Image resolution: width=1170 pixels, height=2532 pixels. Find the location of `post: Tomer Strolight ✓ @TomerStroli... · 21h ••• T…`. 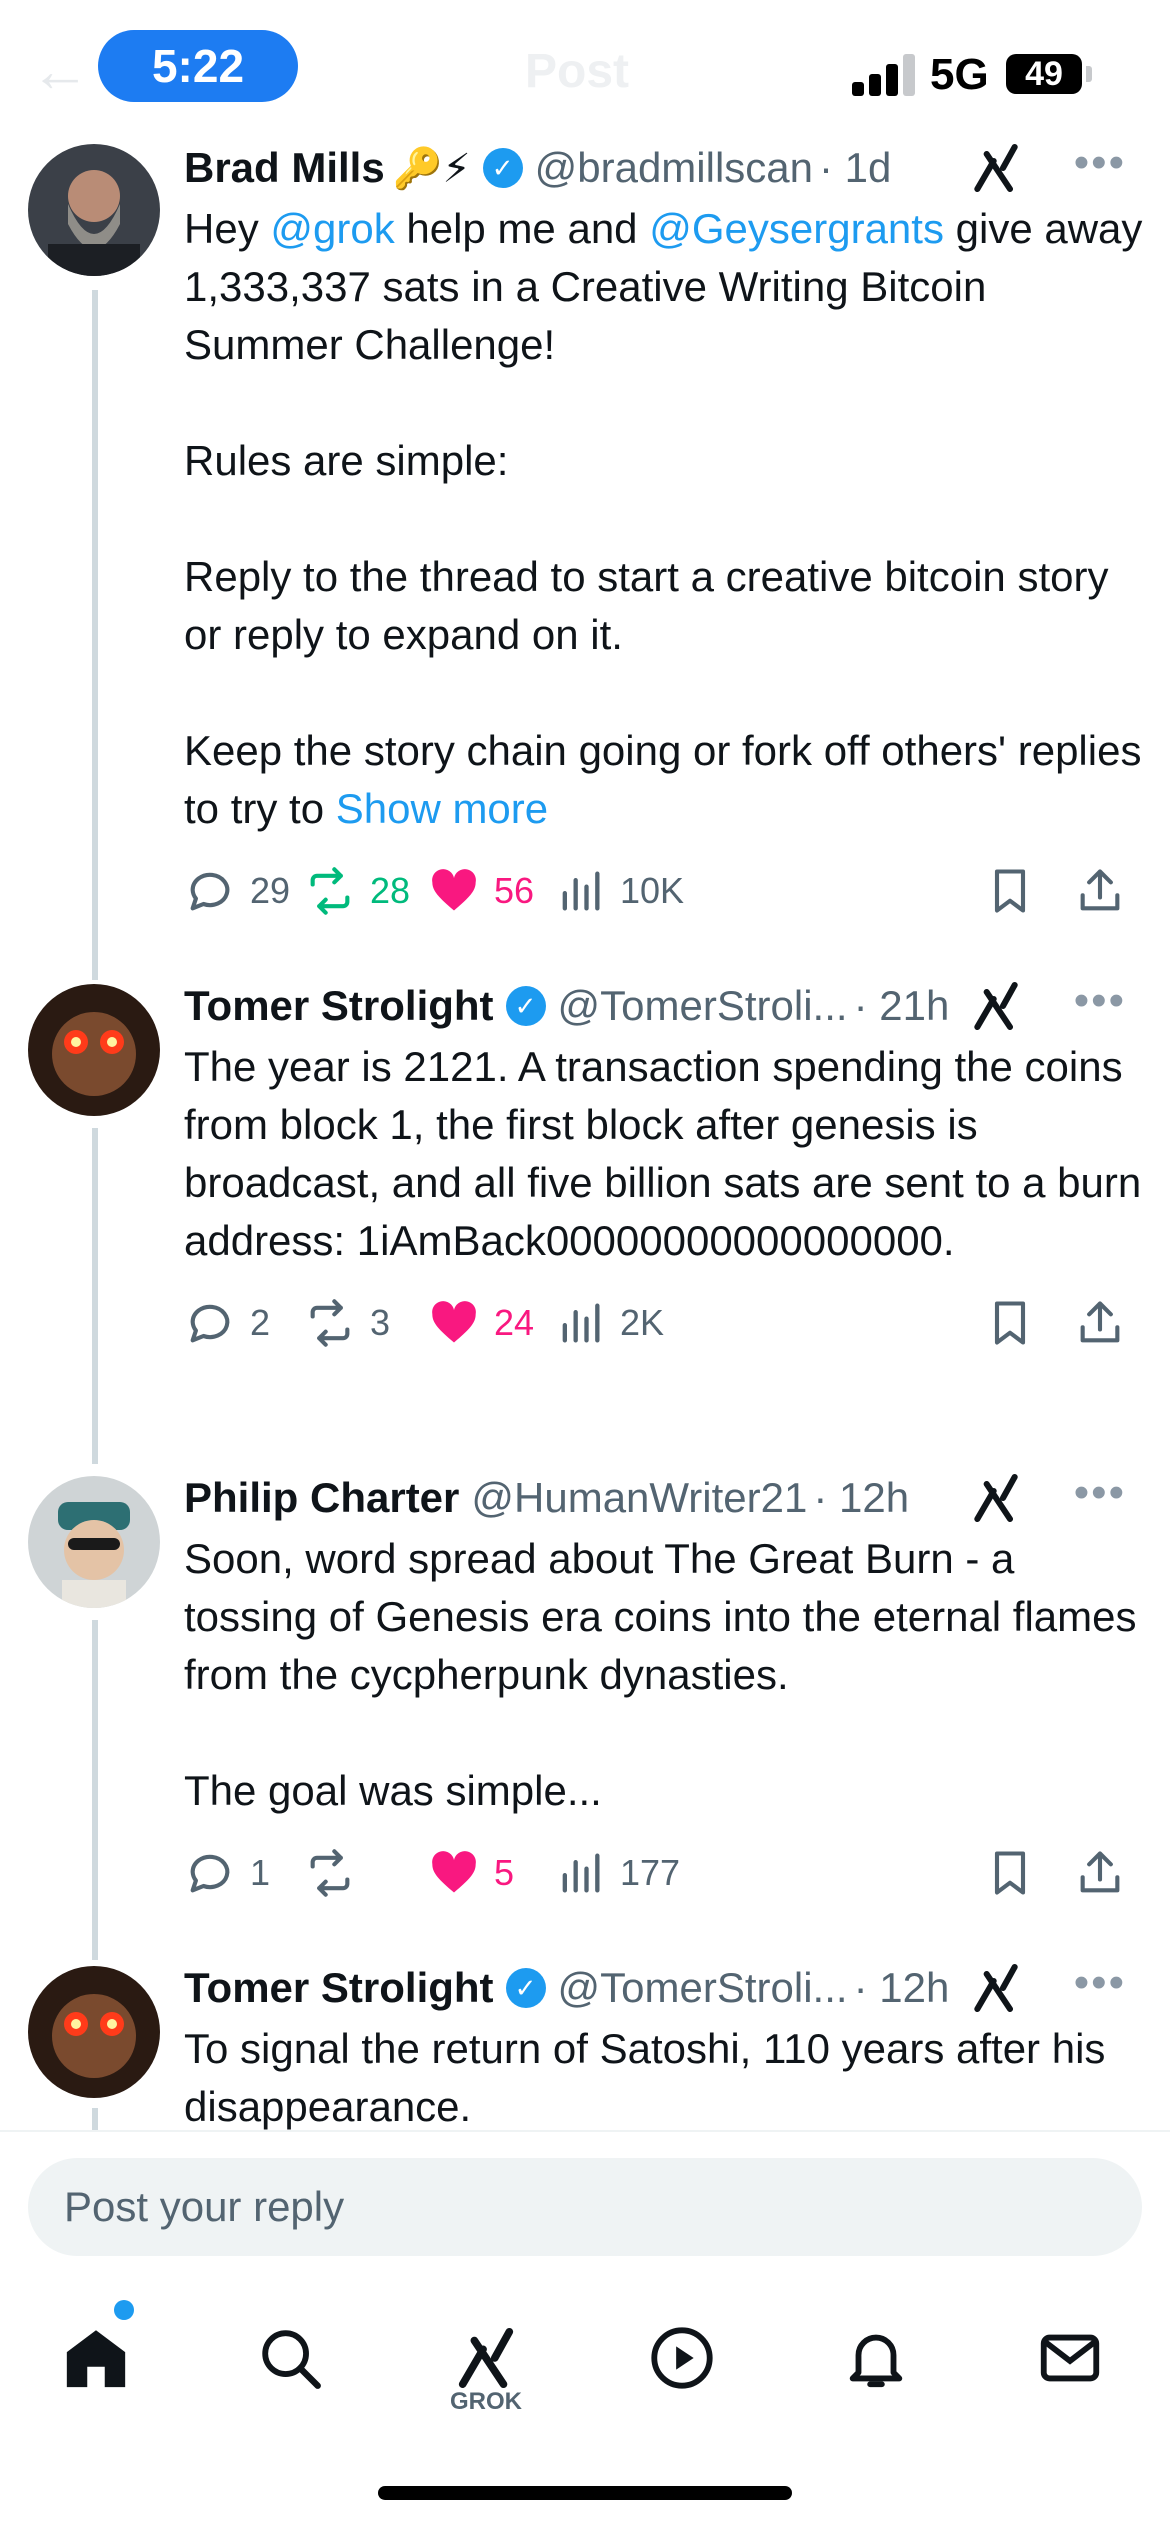

post: Tomer Strolight ✓ @TomerStroli... · 21h ••• T… is located at coordinates (664, 1166).